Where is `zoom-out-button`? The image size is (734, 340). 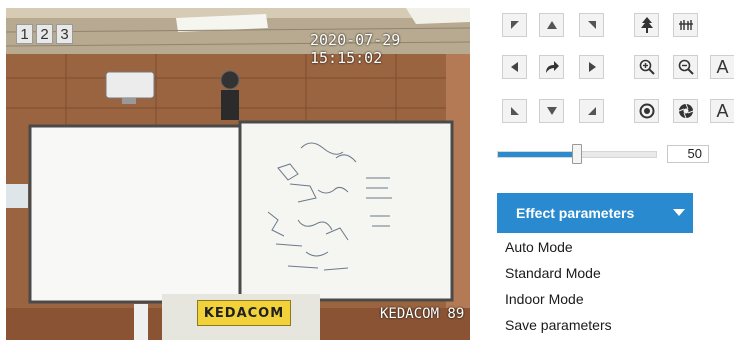
zoom-out-button is located at coordinates (685, 67).